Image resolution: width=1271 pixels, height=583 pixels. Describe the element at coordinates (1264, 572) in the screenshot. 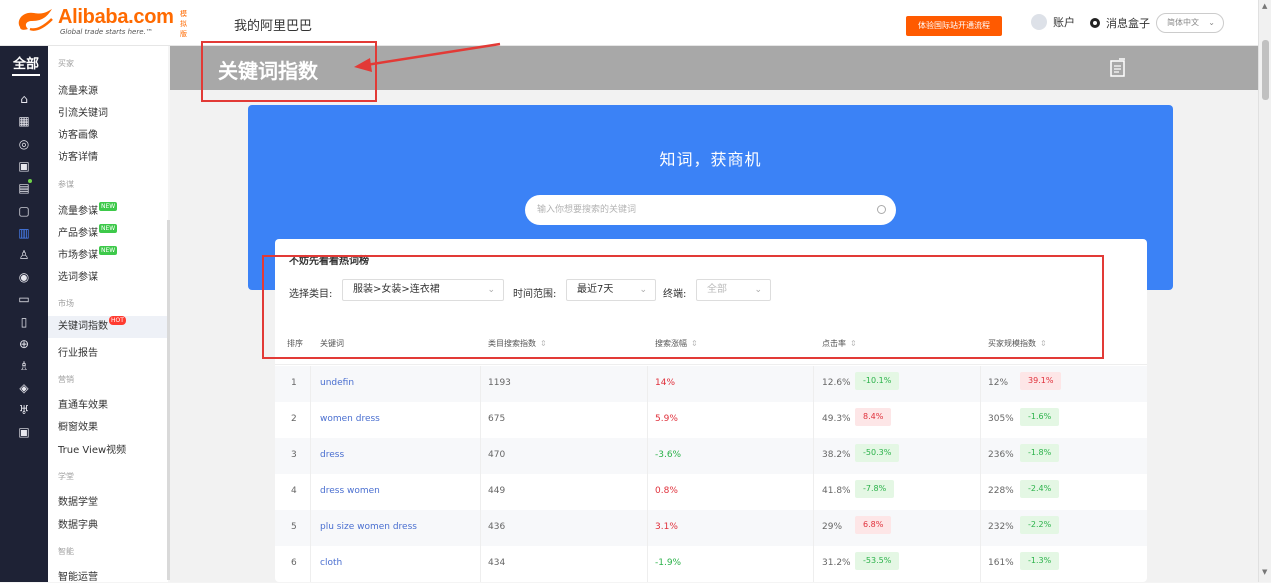

I see `scroll-down-icon: ▼` at that location.